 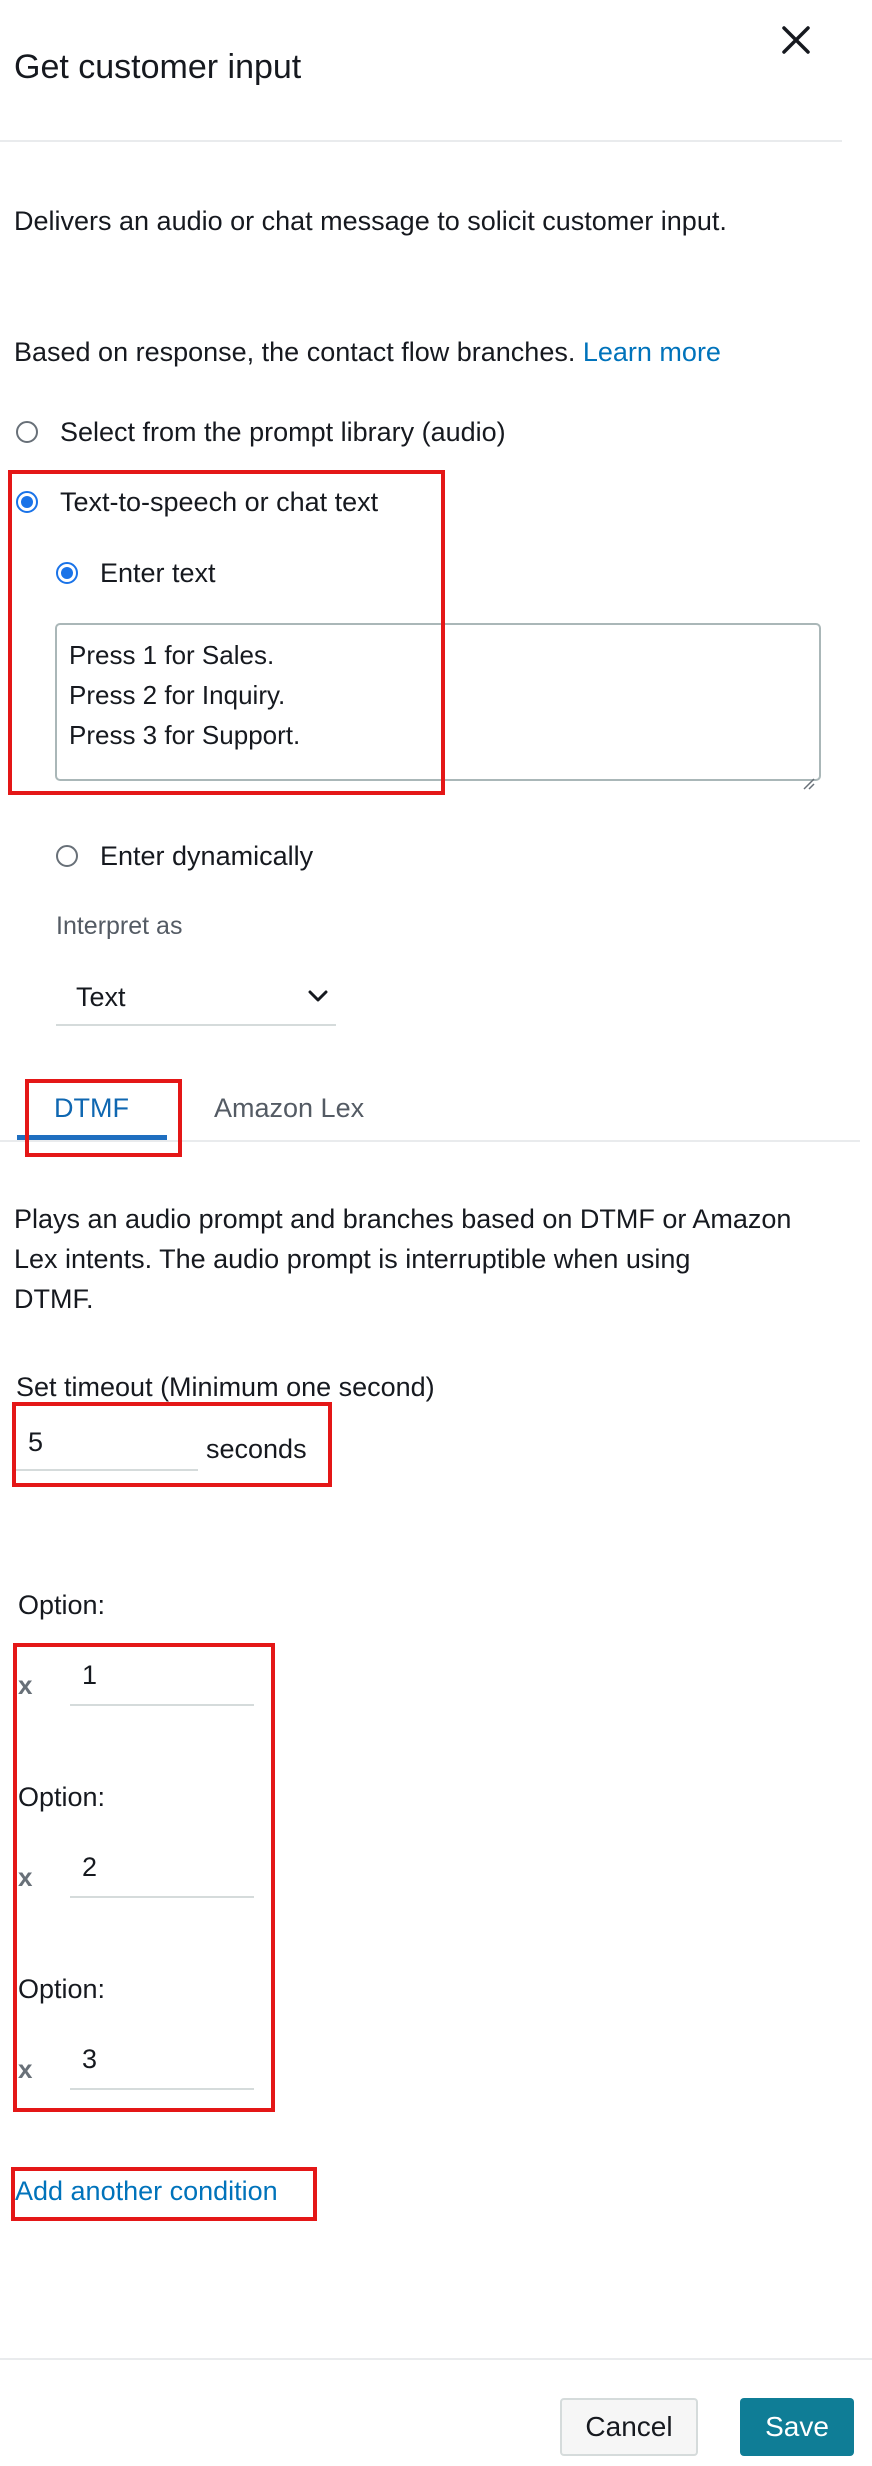 What do you see at coordinates (652, 352) in the screenshot?
I see `learn-more-link: Learn more` at bounding box center [652, 352].